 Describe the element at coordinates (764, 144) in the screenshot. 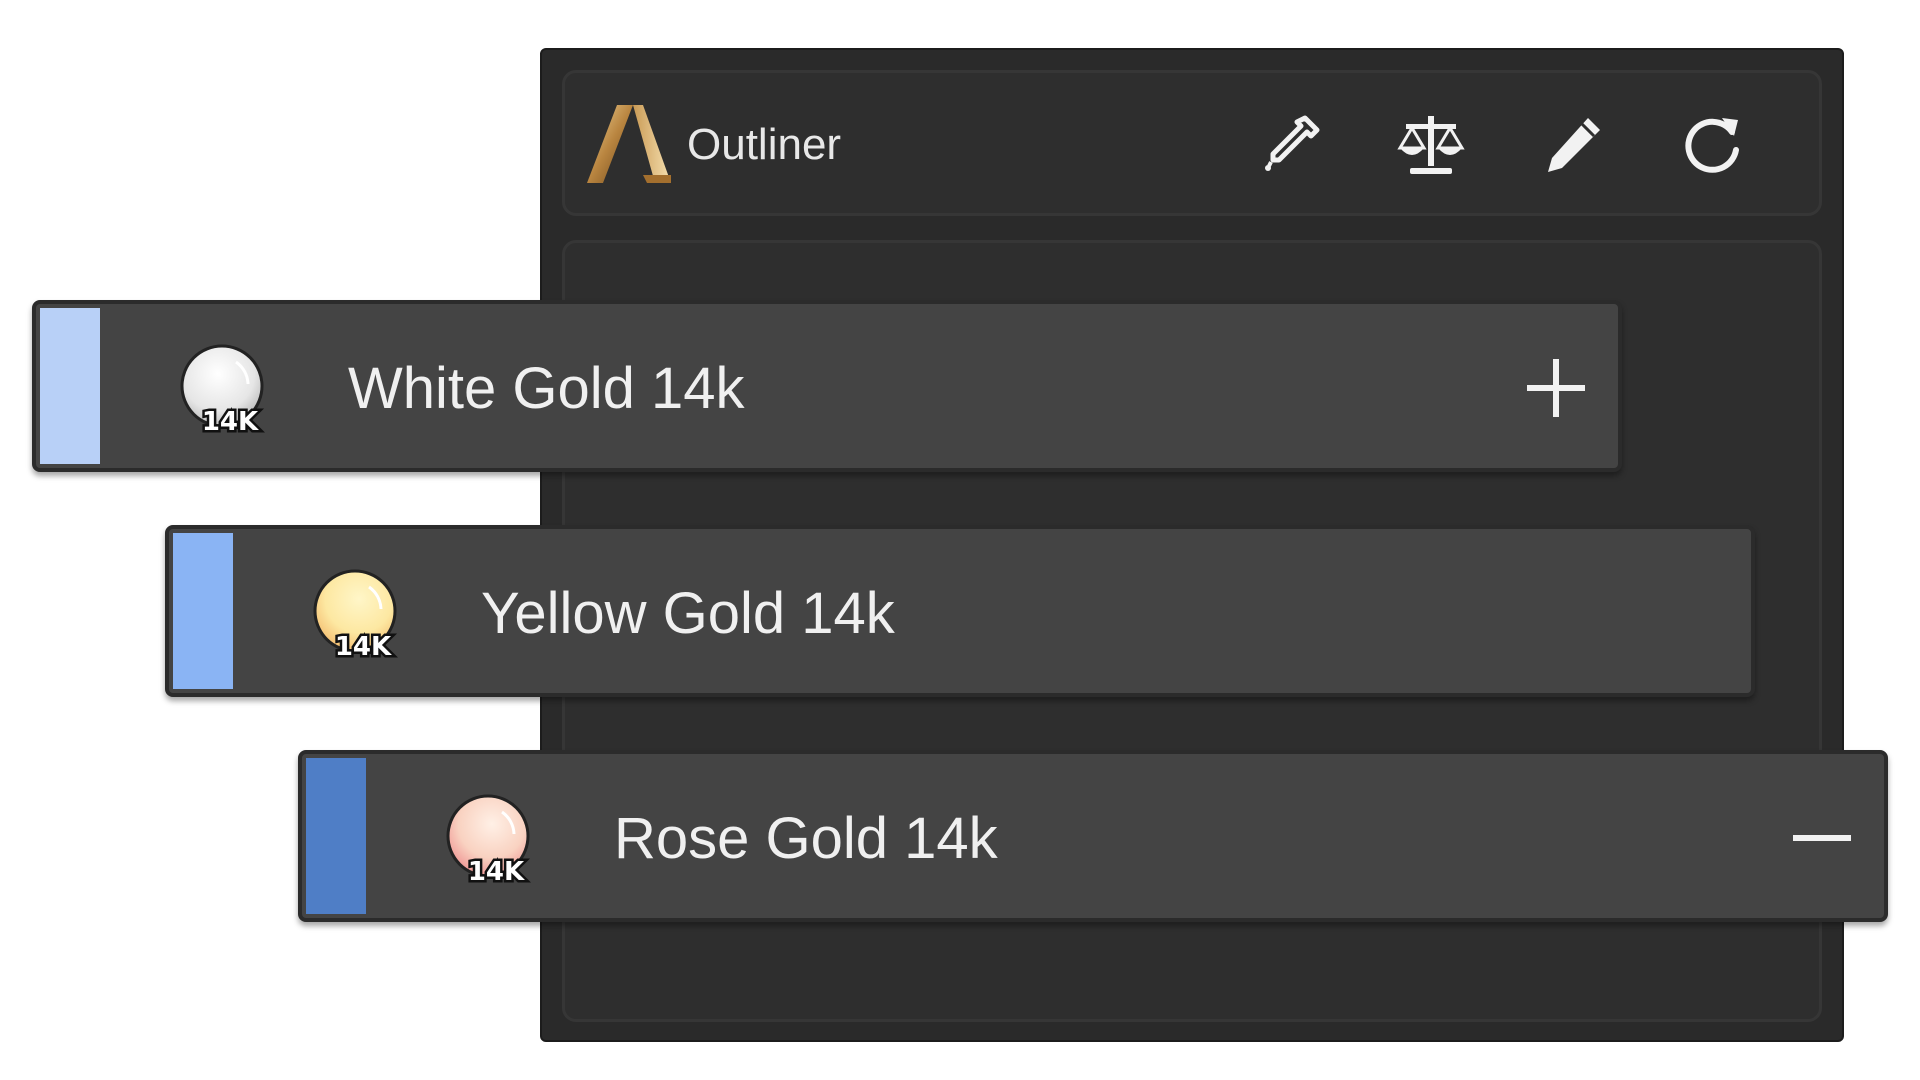

I see `panel-title: Outliner` at that location.